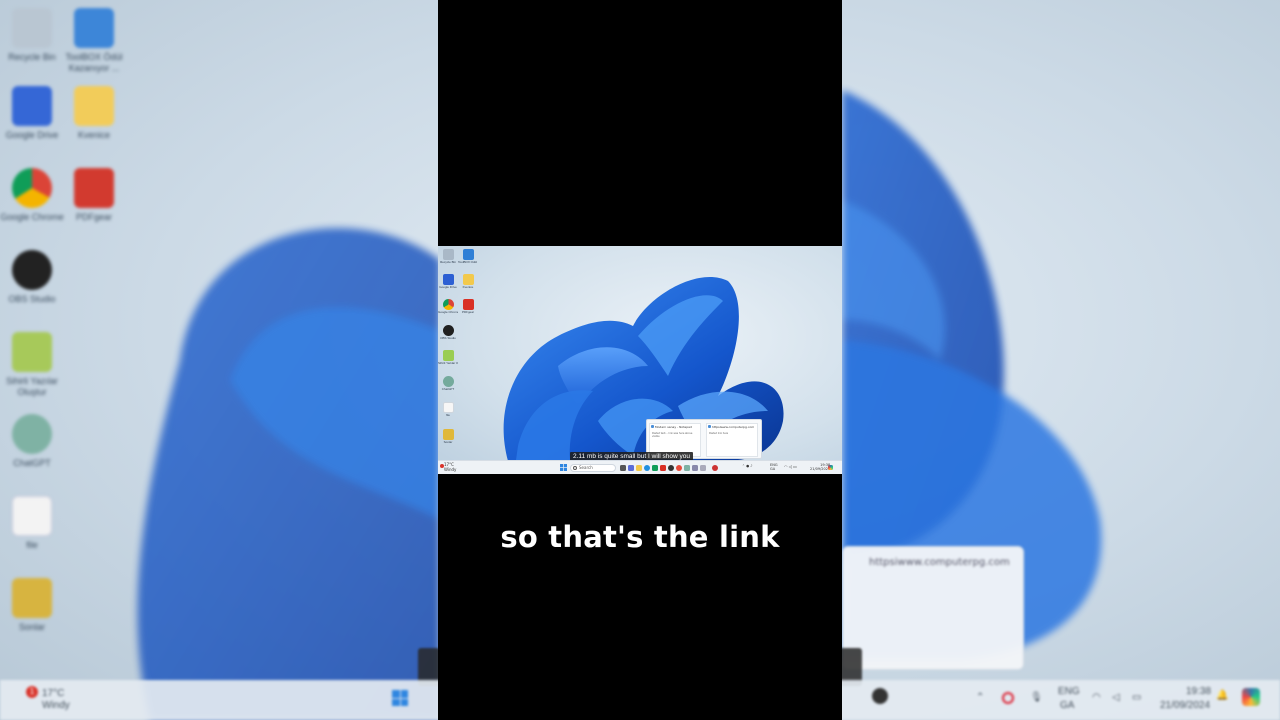 This screenshot has height=720, width=1280. What do you see at coordinates (32, 692) in the screenshot?
I see `notification-badge: 1` at bounding box center [32, 692].